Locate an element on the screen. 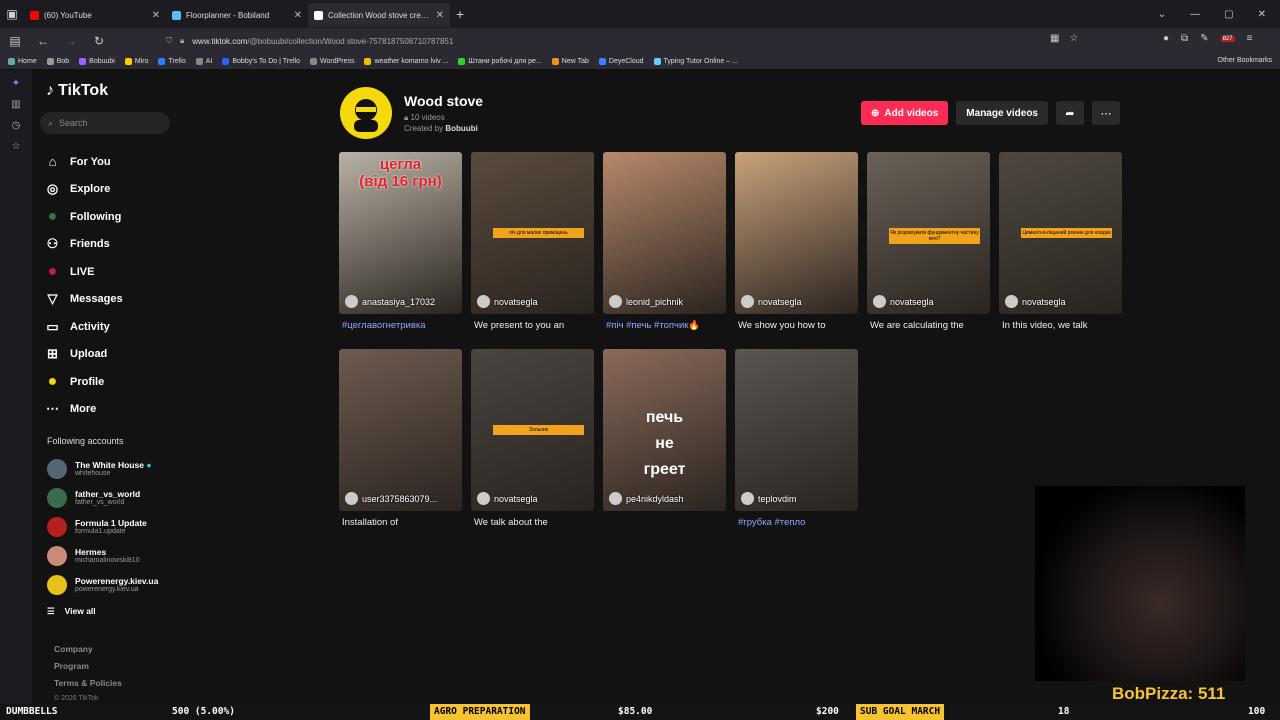 This screenshot has width=1280, height=720. bookmark-item: AI is located at coordinates (203, 61).